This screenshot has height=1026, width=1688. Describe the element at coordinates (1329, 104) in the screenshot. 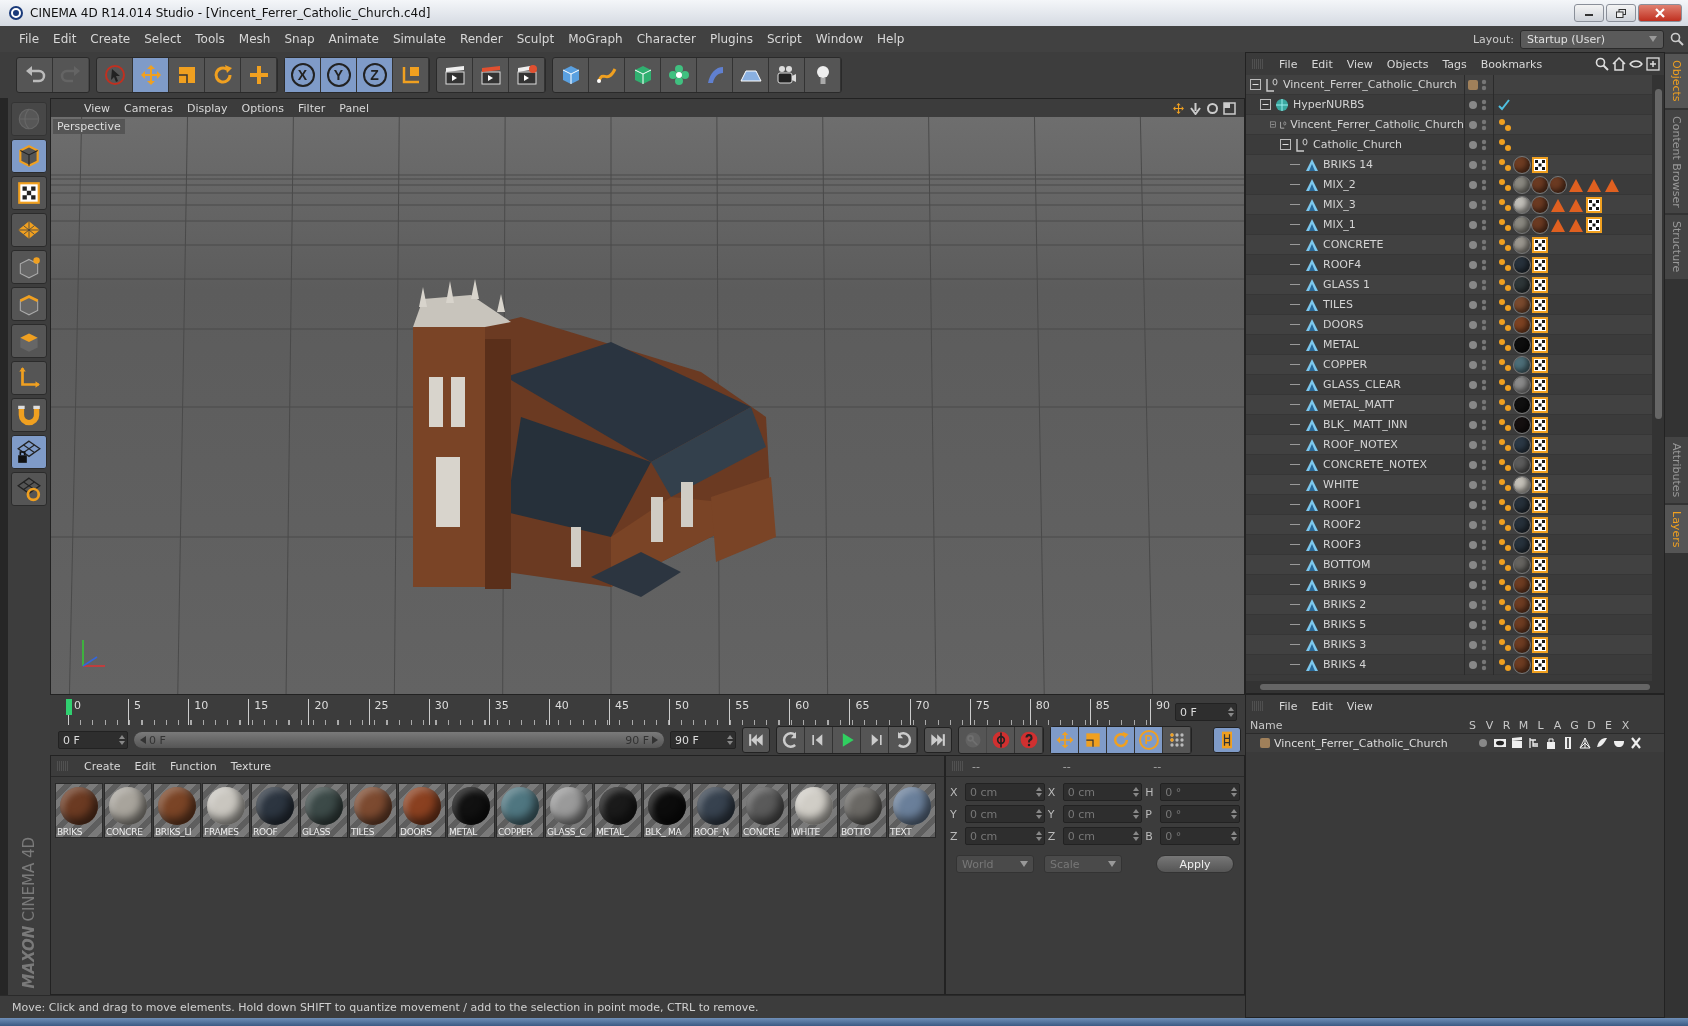

I see `object-name: HyperNURBS` at that location.